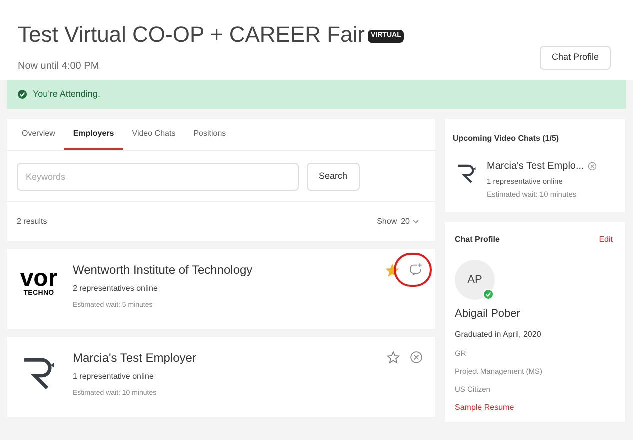 The width and height of the screenshot is (633, 440). I want to click on edit-link: Edit, so click(606, 240).